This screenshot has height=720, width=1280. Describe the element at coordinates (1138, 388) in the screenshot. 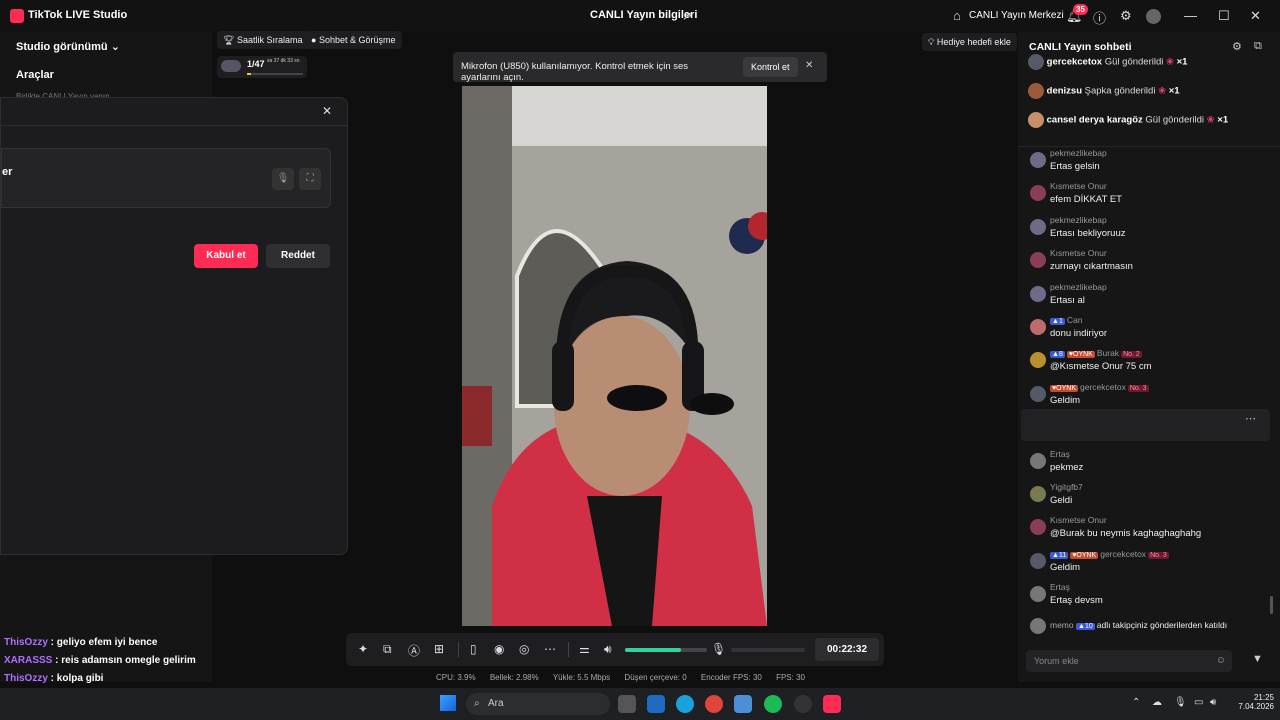

I see `rank-badge: No. 3` at that location.